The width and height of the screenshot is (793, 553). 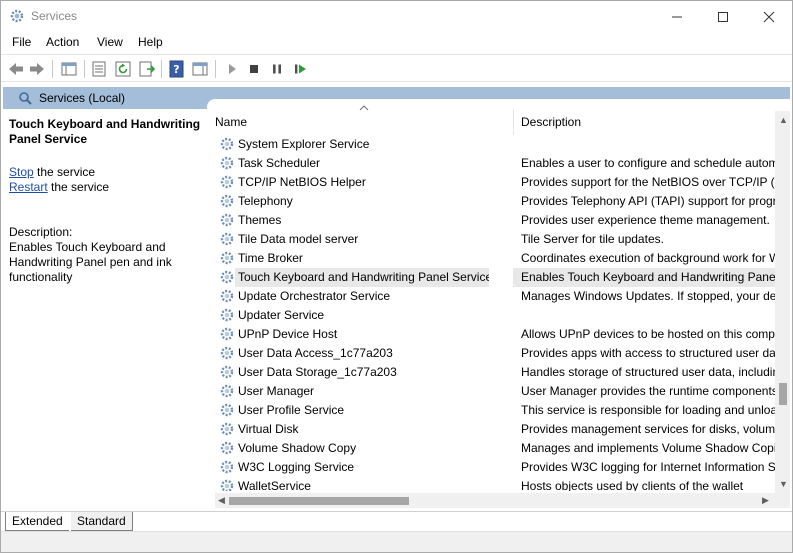 I want to click on column-header-description: Description, so click(x=648, y=122).